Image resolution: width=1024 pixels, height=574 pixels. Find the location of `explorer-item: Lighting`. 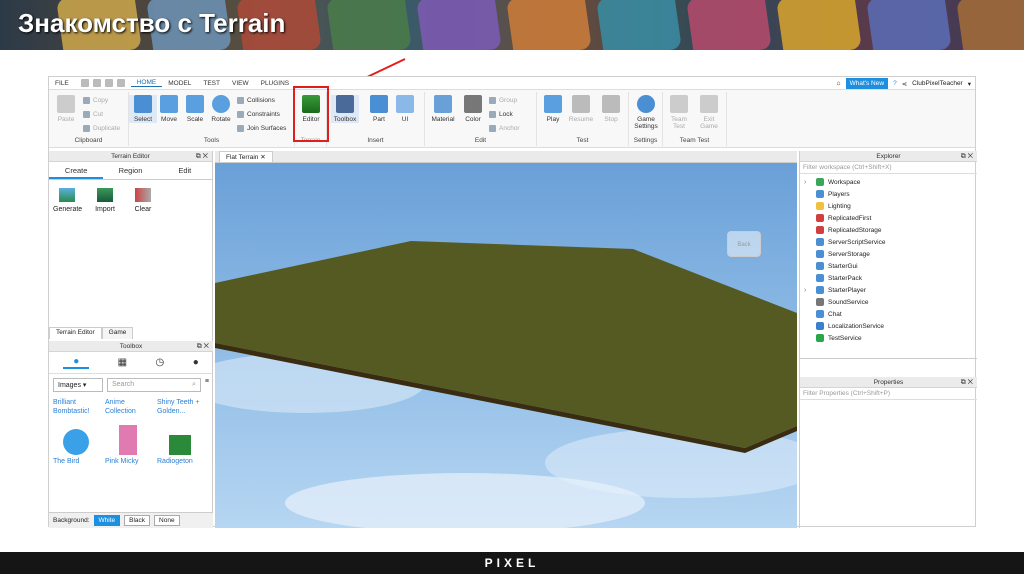

explorer-item: Lighting is located at coordinates (888, 206).